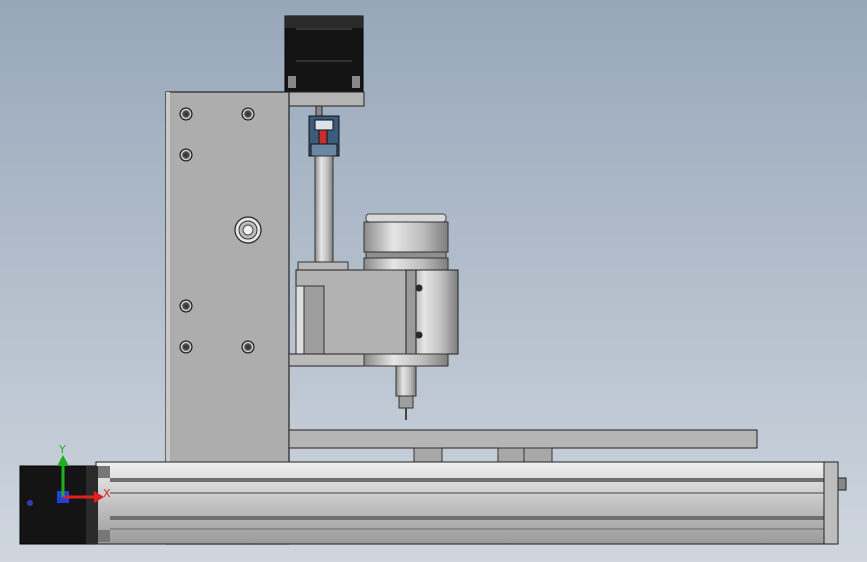 The height and width of the screenshot is (562, 867). Describe the element at coordinates (324, 54) in the screenshot. I see `z-stepper-motor` at that location.